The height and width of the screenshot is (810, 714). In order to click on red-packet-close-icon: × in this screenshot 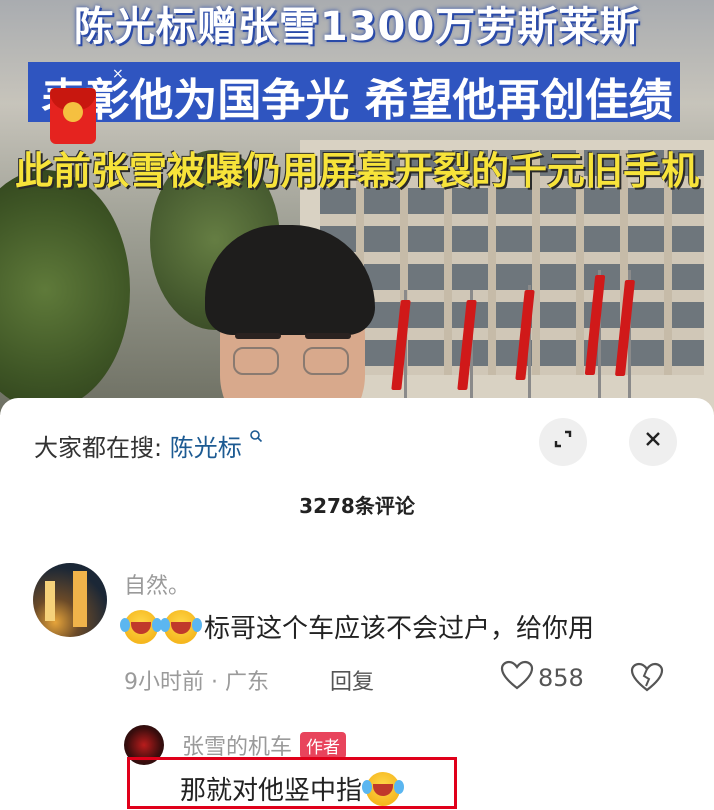, I will do `click(118, 74)`.